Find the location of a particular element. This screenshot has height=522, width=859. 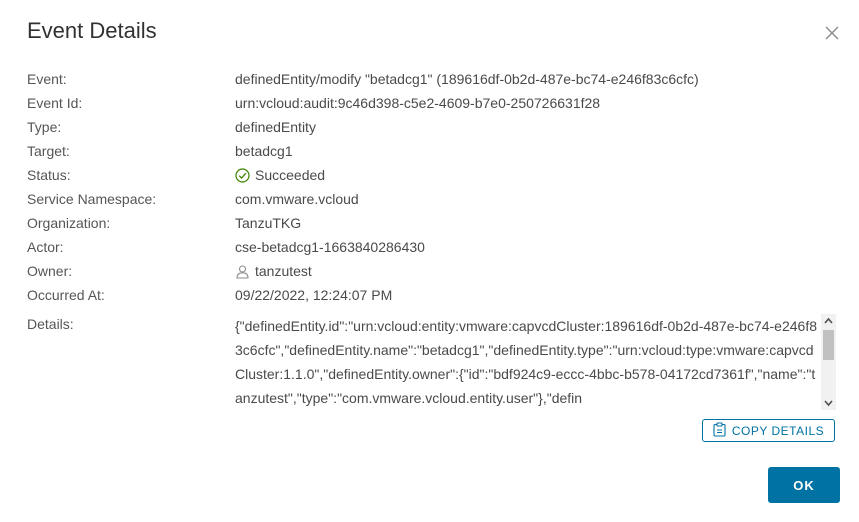

status-label: Status: is located at coordinates (49, 175).